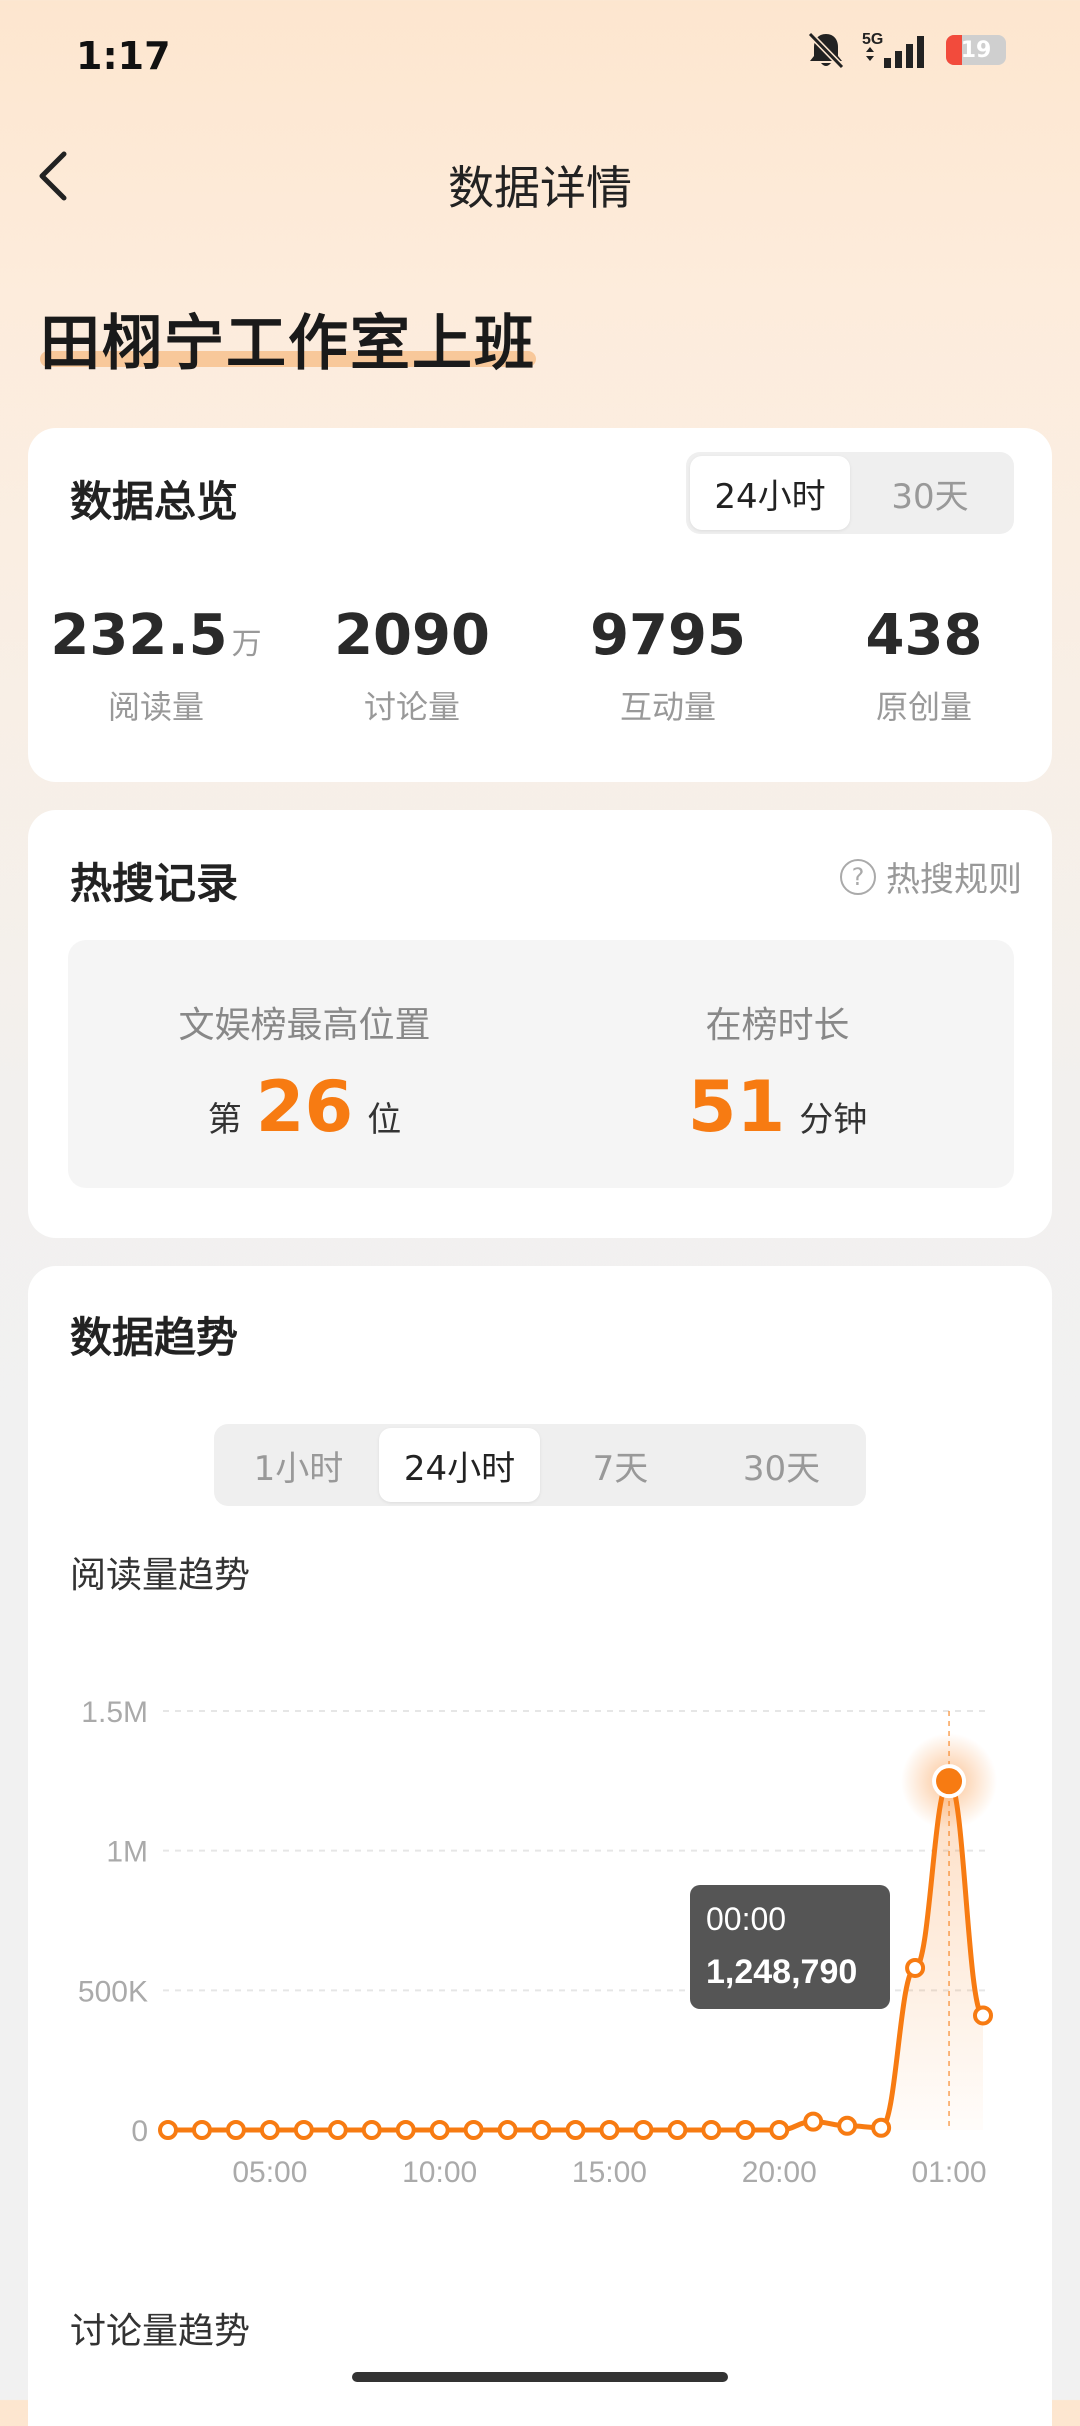 The image size is (1080, 2426). What do you see at coordinates (790, 1947) in the screenshot?
I see `chart-tooltip: 00:00 1,248,790` at bounding box center [790, 1947].